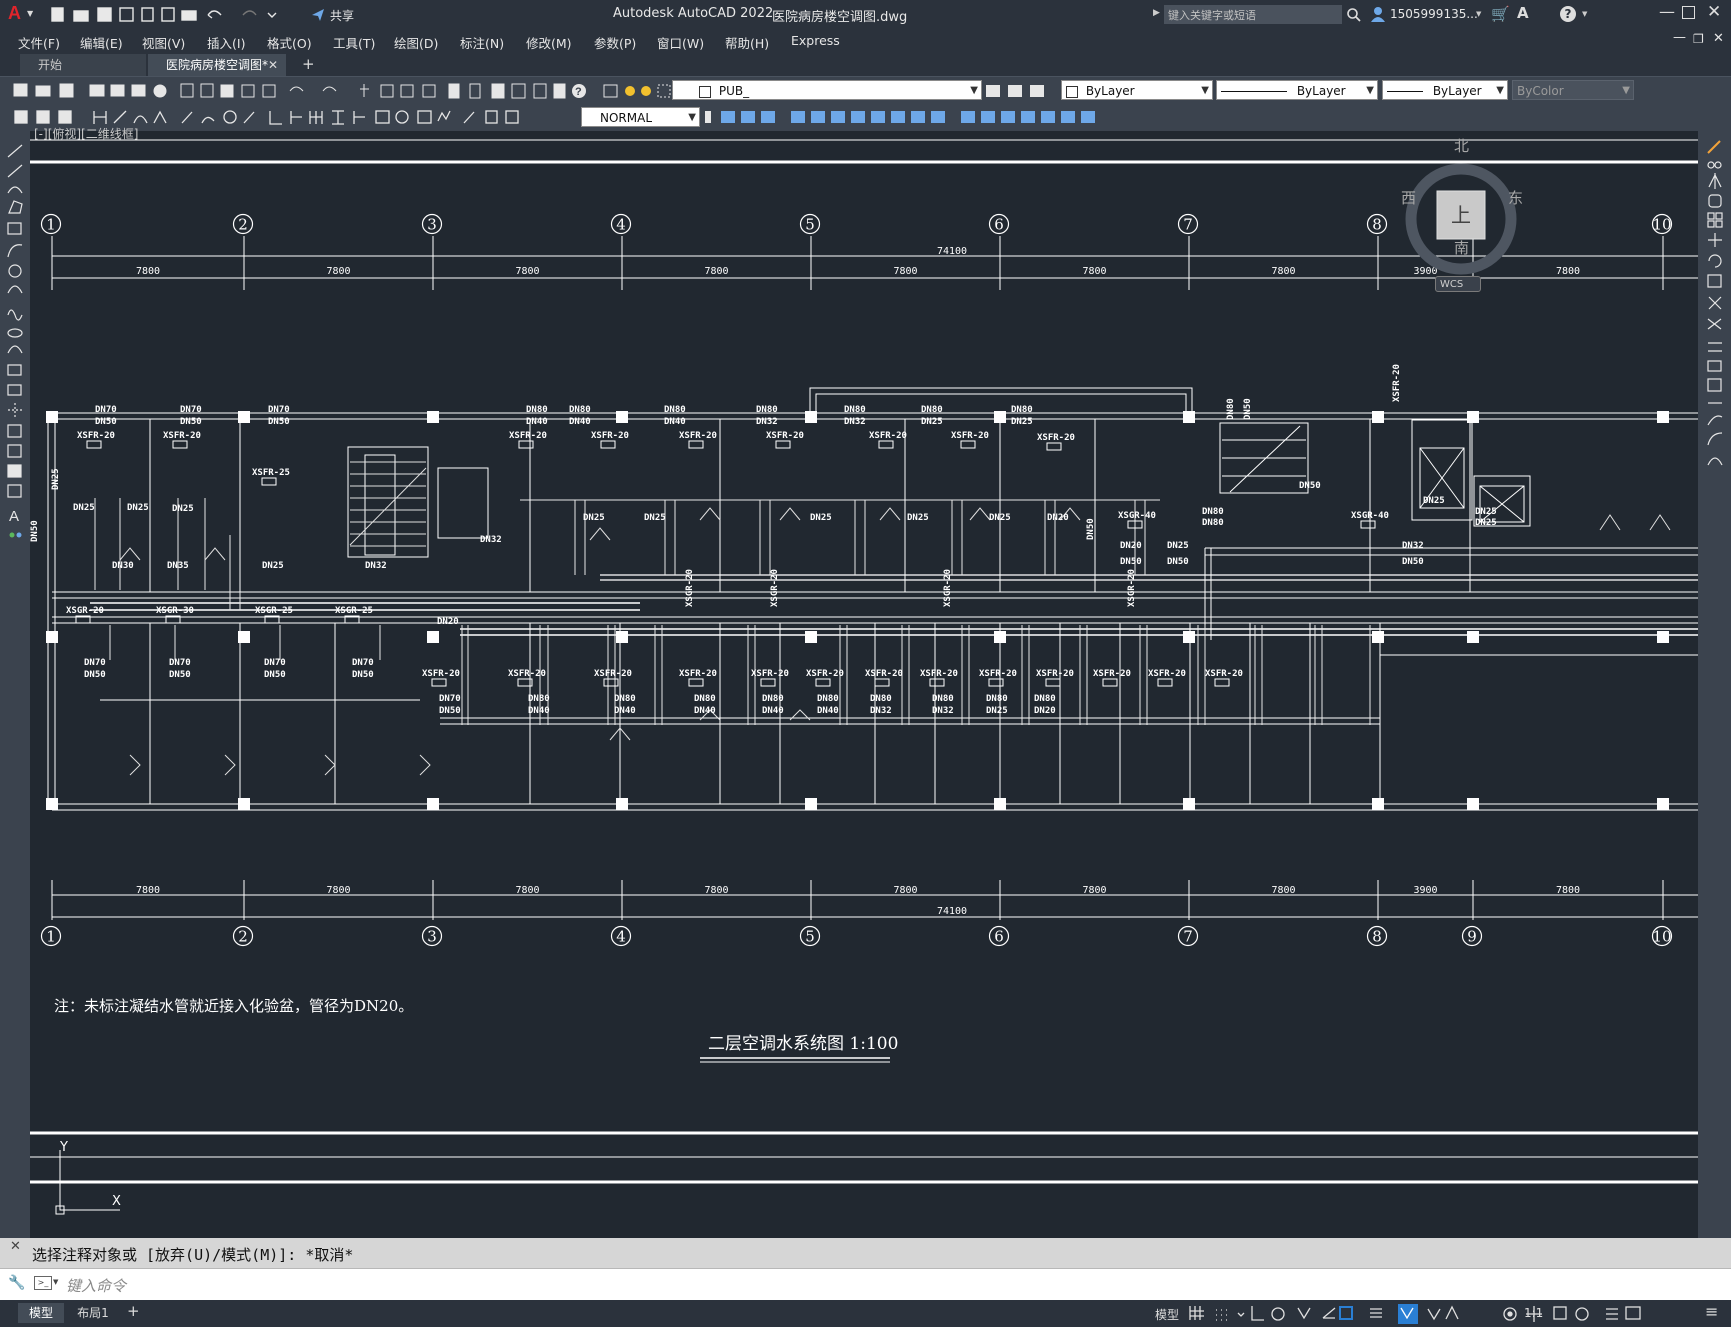 This screenshot has width=1731, height=1327. What do you see at coordinates (96, 1285) in the screenshot?
I see `command-input: 键入命令` at bounding box center [96, 1285].